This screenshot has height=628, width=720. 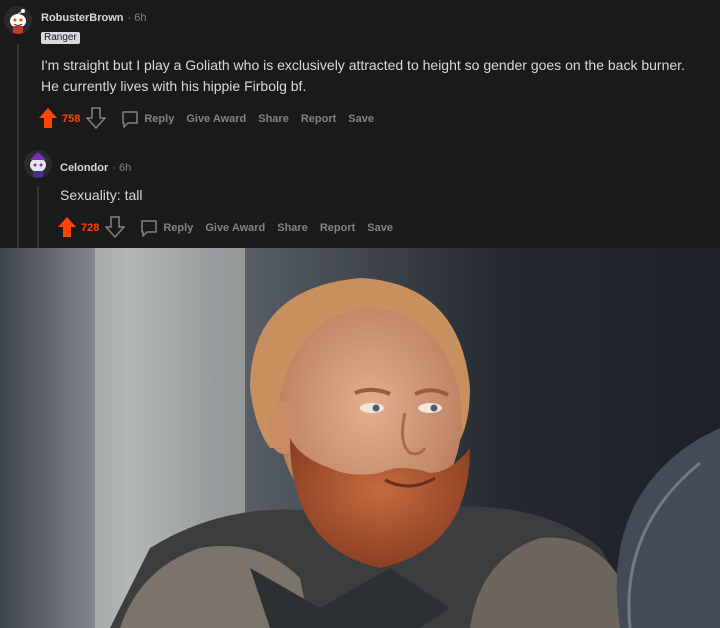 I want to click on username: RobusterBrown, so click(x=82, y=18).